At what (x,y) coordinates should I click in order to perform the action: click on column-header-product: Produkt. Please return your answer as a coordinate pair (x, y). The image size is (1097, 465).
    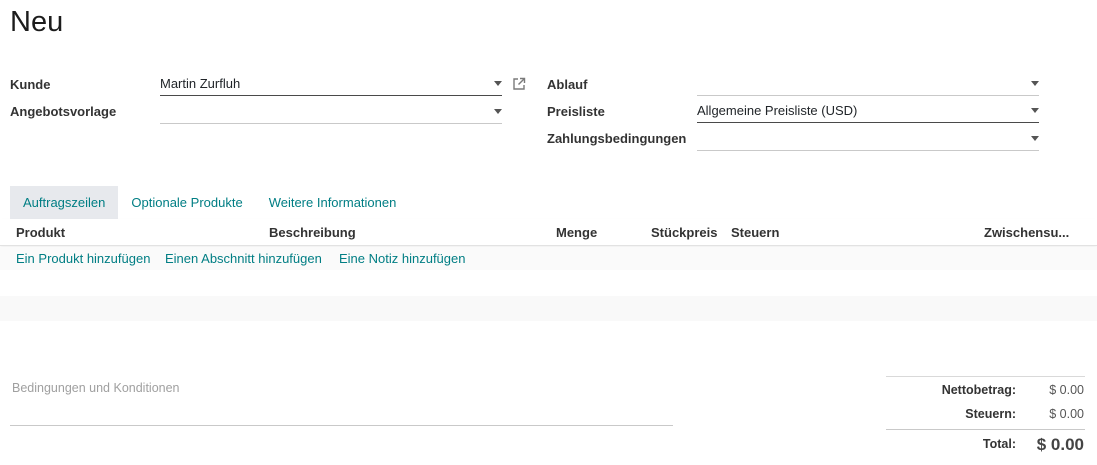
    Looking at the image, I should click on (40, 232).